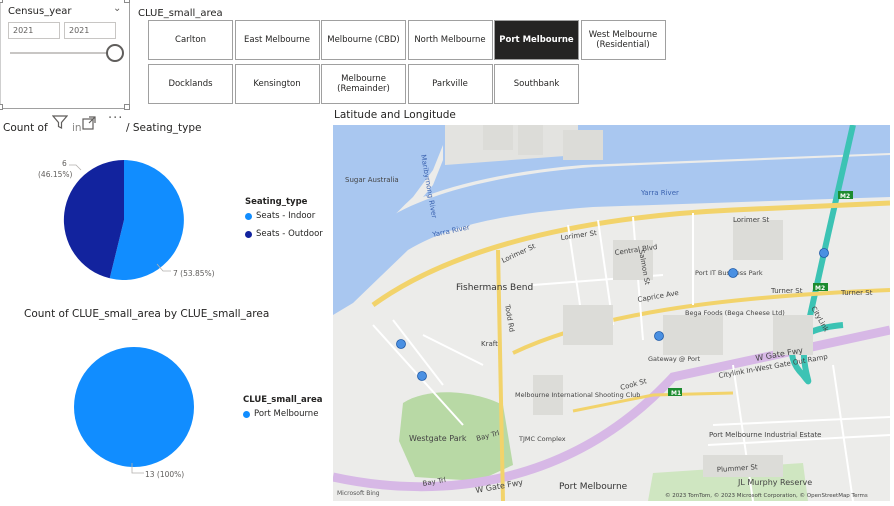 The height and width of the screenshot is (506, 894). What do you see at coordinates (395, 115) in the screenshot?
I see `map-title: Latitude and Longitude` at bounding box center [395, 115].